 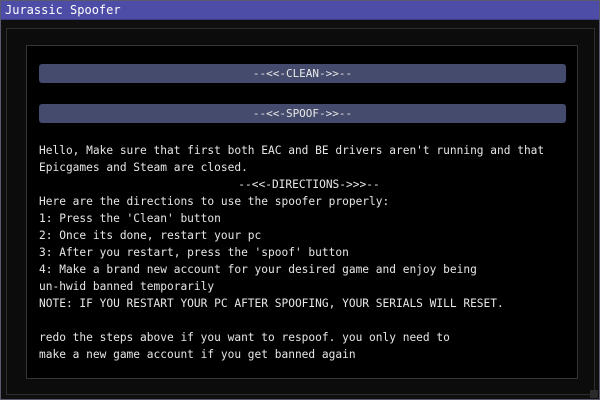 I want to click on clean-button: --<<-CLEAN->>--, so click(x=302, y=73).